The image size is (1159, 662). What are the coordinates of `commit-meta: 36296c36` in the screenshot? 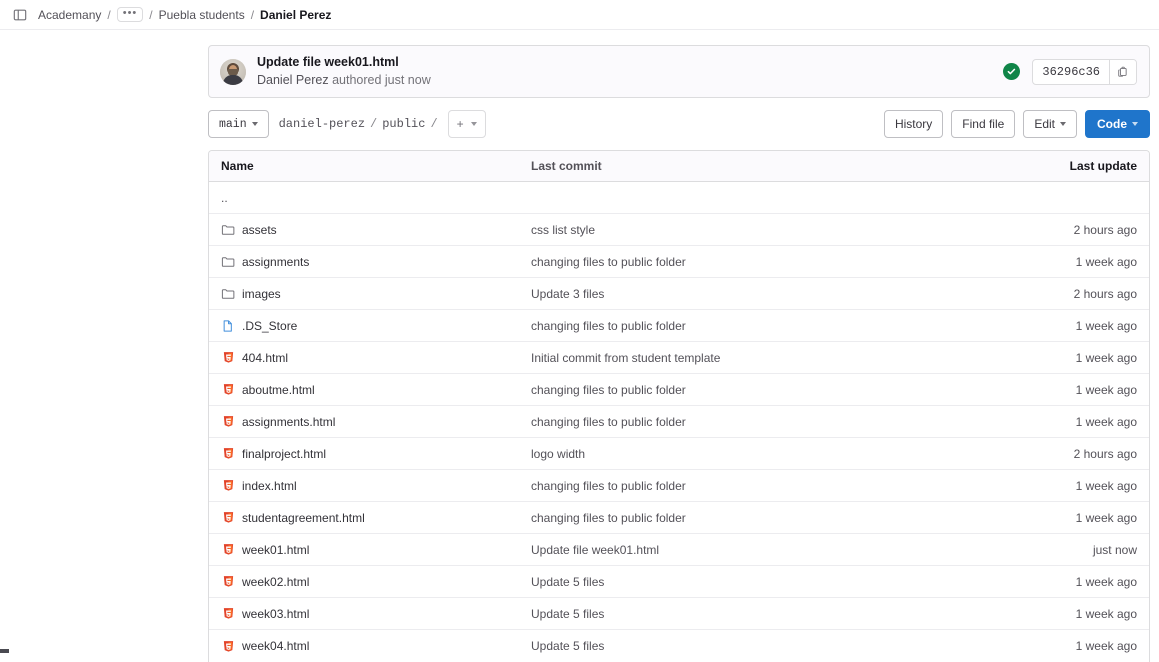 It's located at (1070, 72).